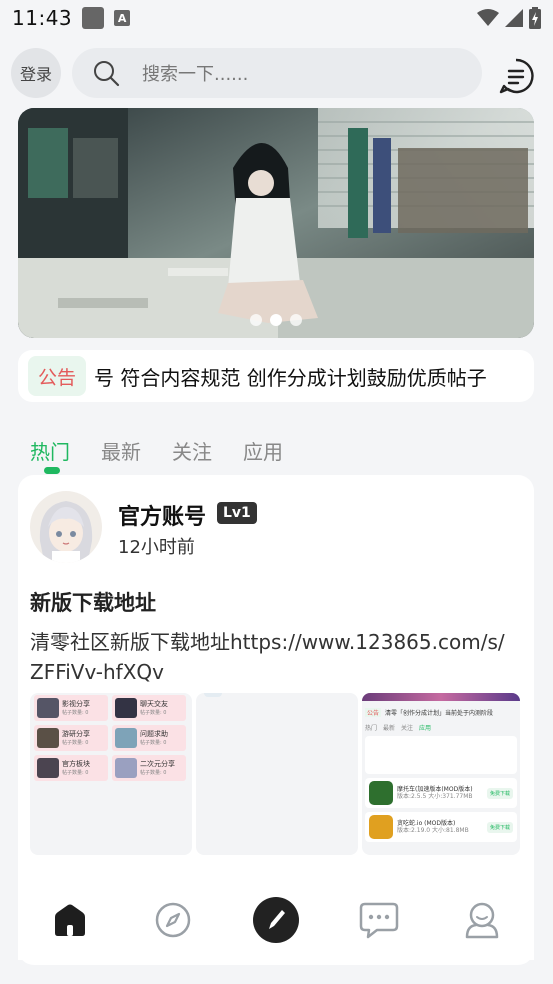 This screenshot has height=984, width=553. I want to click on avatar, so click(66, 527).